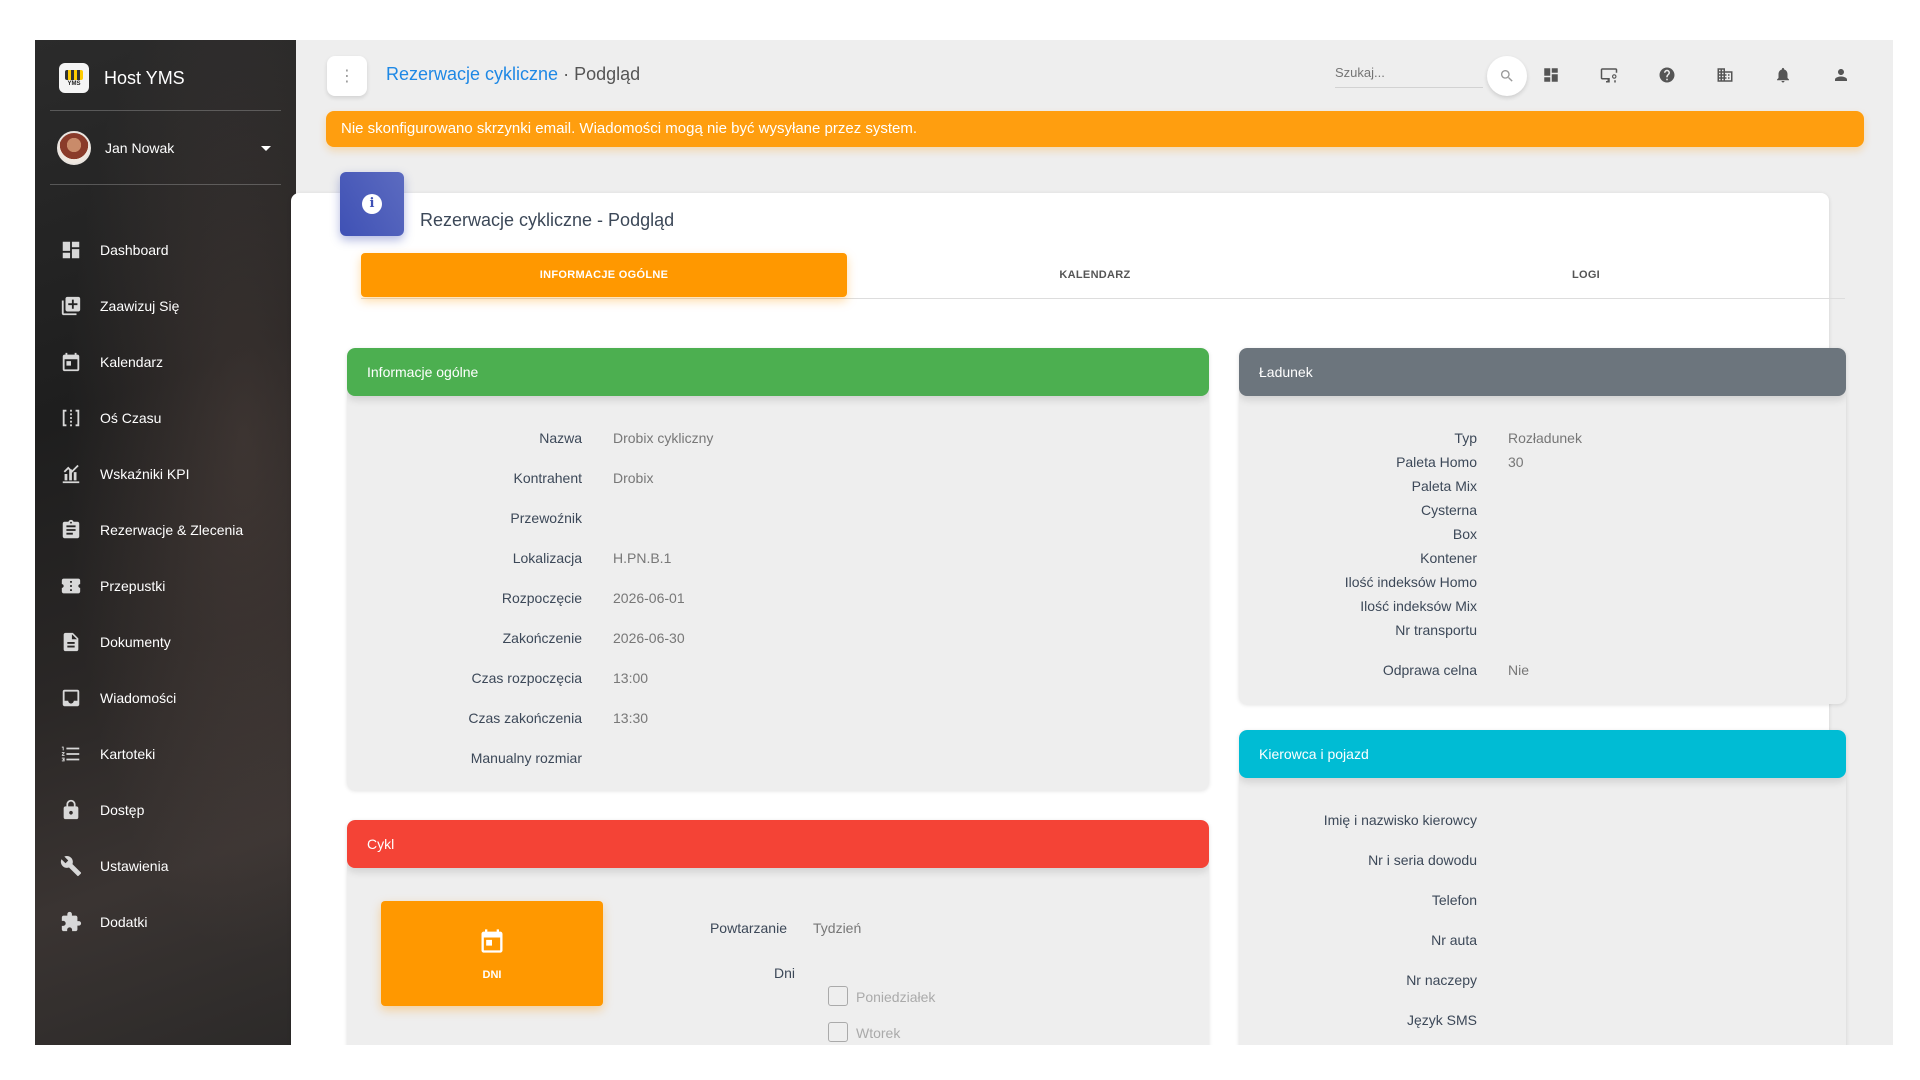 Image resolution: width=1920 pixels, height=1080 pixels. I want to click on field-value: Drobix, so click(633, 478).